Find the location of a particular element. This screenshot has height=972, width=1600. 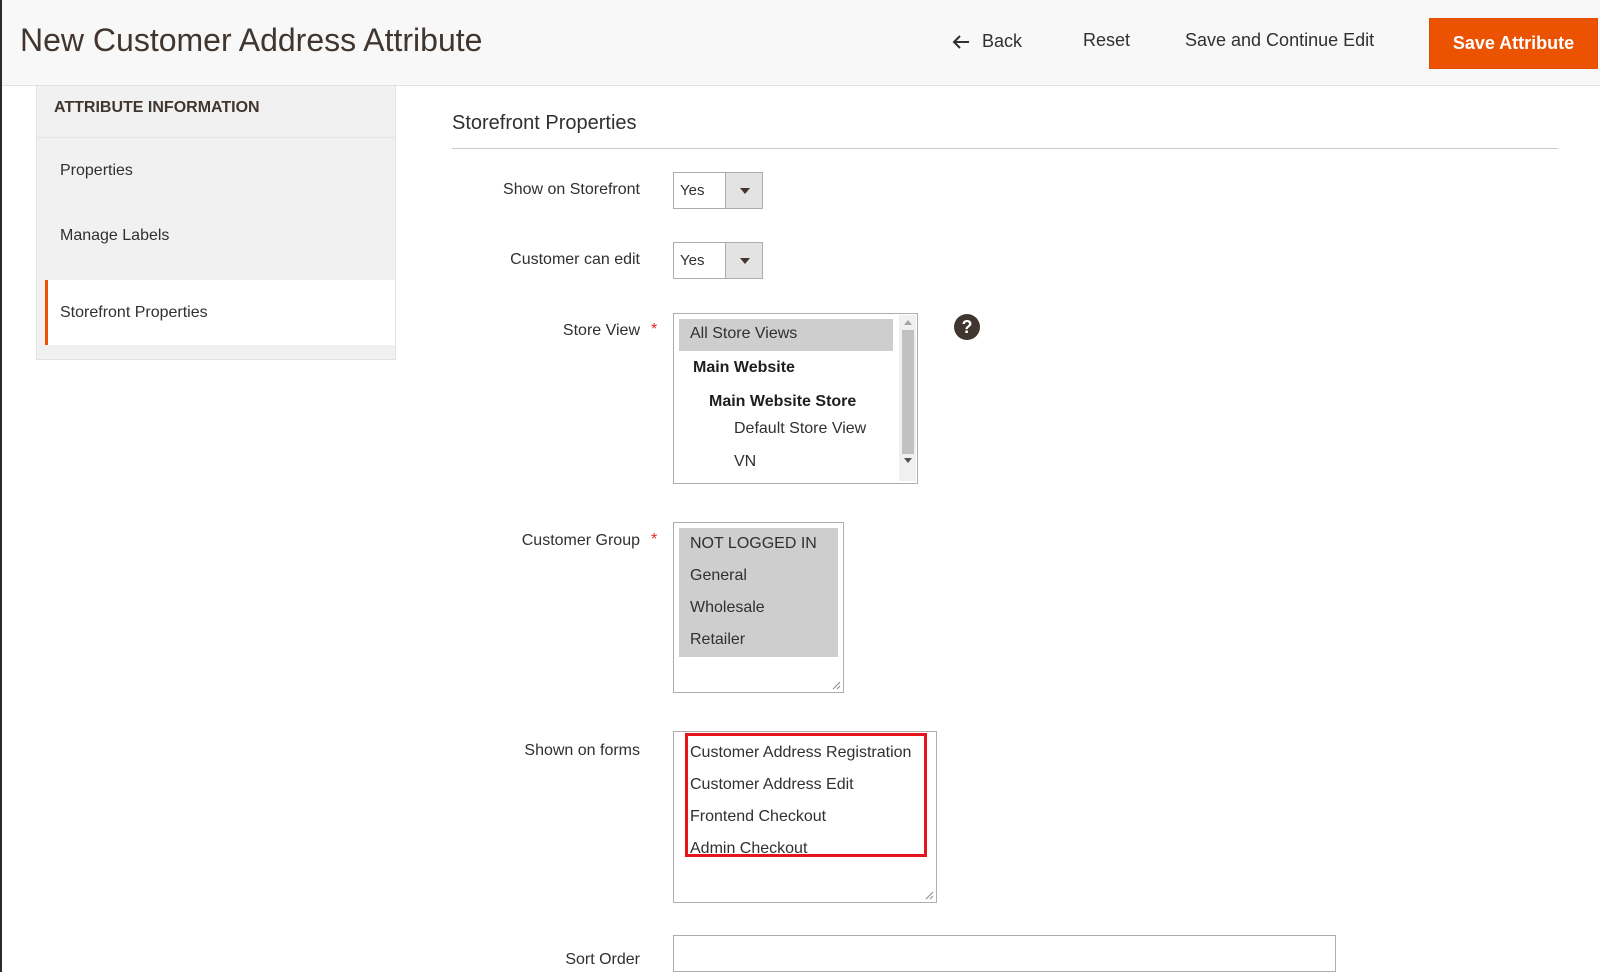

customer-group-option: Wholesale is located at coordinates (727, 608).